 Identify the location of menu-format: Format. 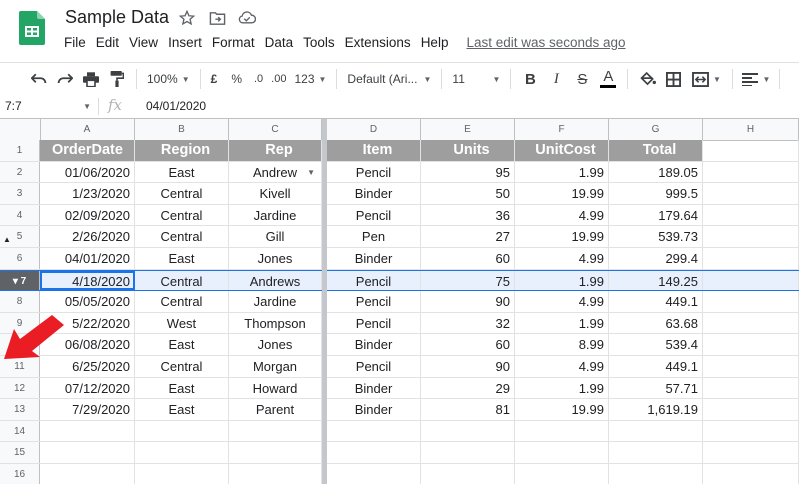
(233, 42).